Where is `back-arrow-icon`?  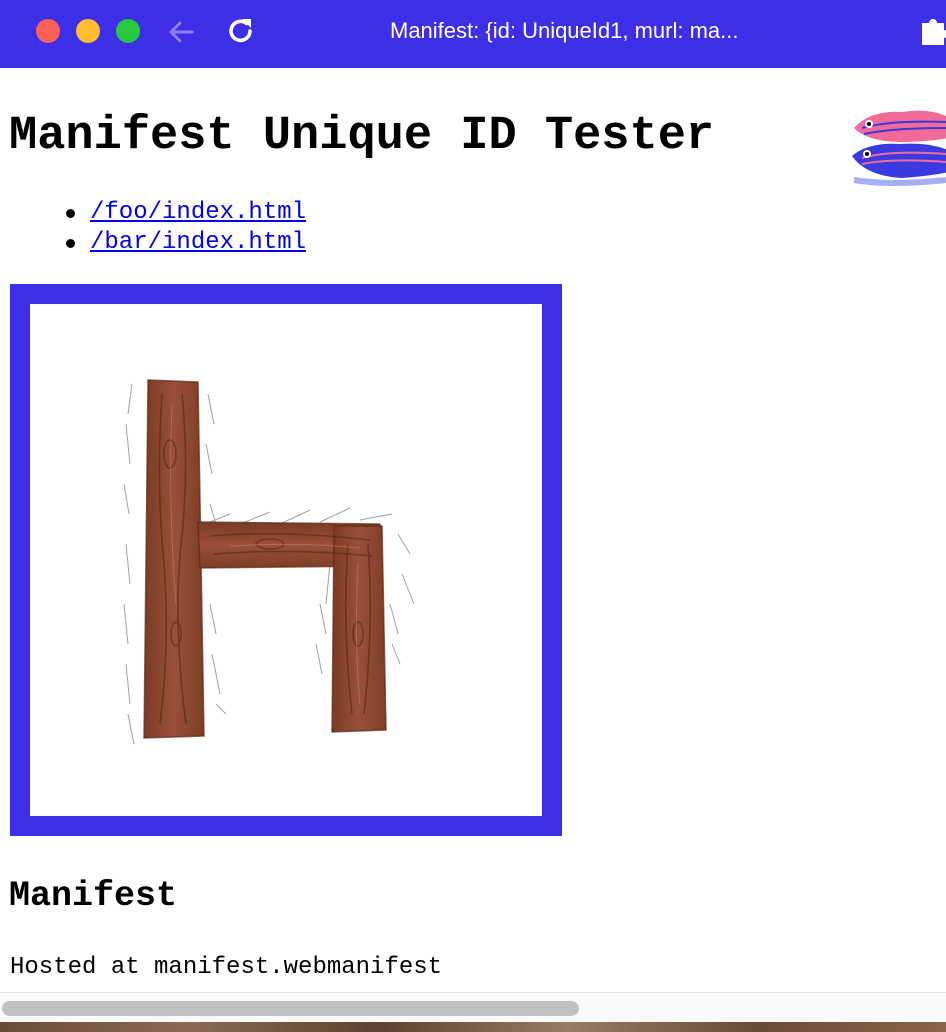 back-arrow-icon is located at coordinates (182, 32).